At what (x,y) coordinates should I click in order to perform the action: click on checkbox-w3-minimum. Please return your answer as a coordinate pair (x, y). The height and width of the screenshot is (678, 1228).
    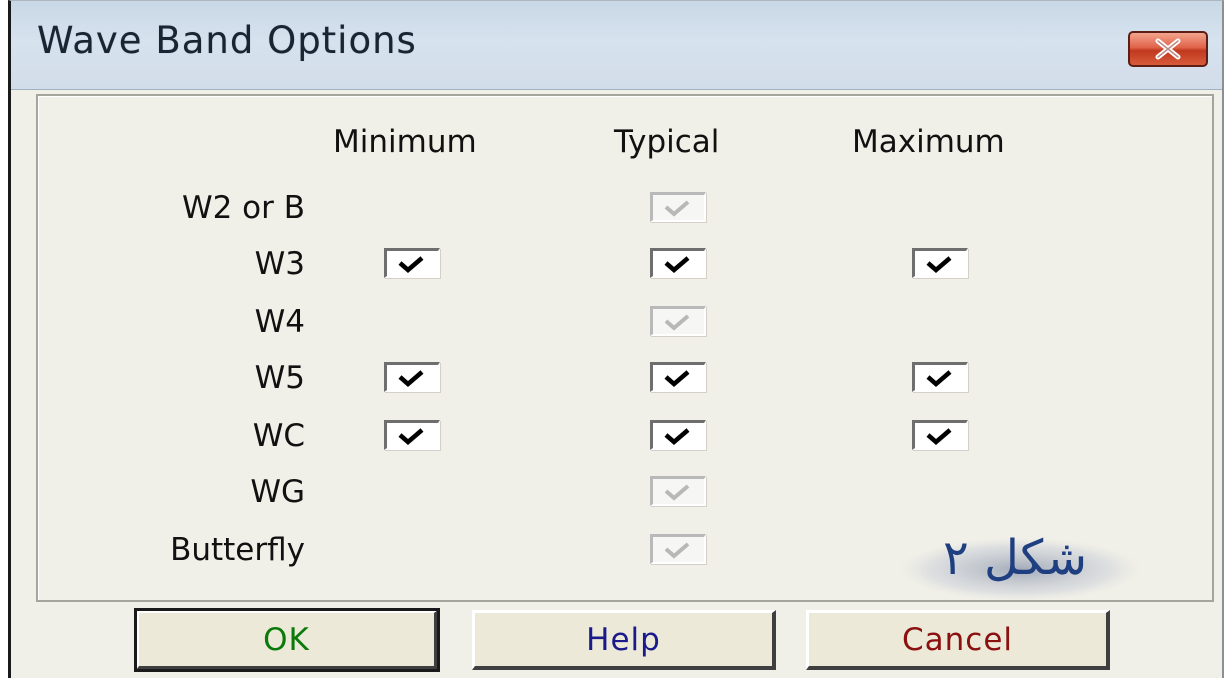
    Looking at the image, I should click on (412, 263).